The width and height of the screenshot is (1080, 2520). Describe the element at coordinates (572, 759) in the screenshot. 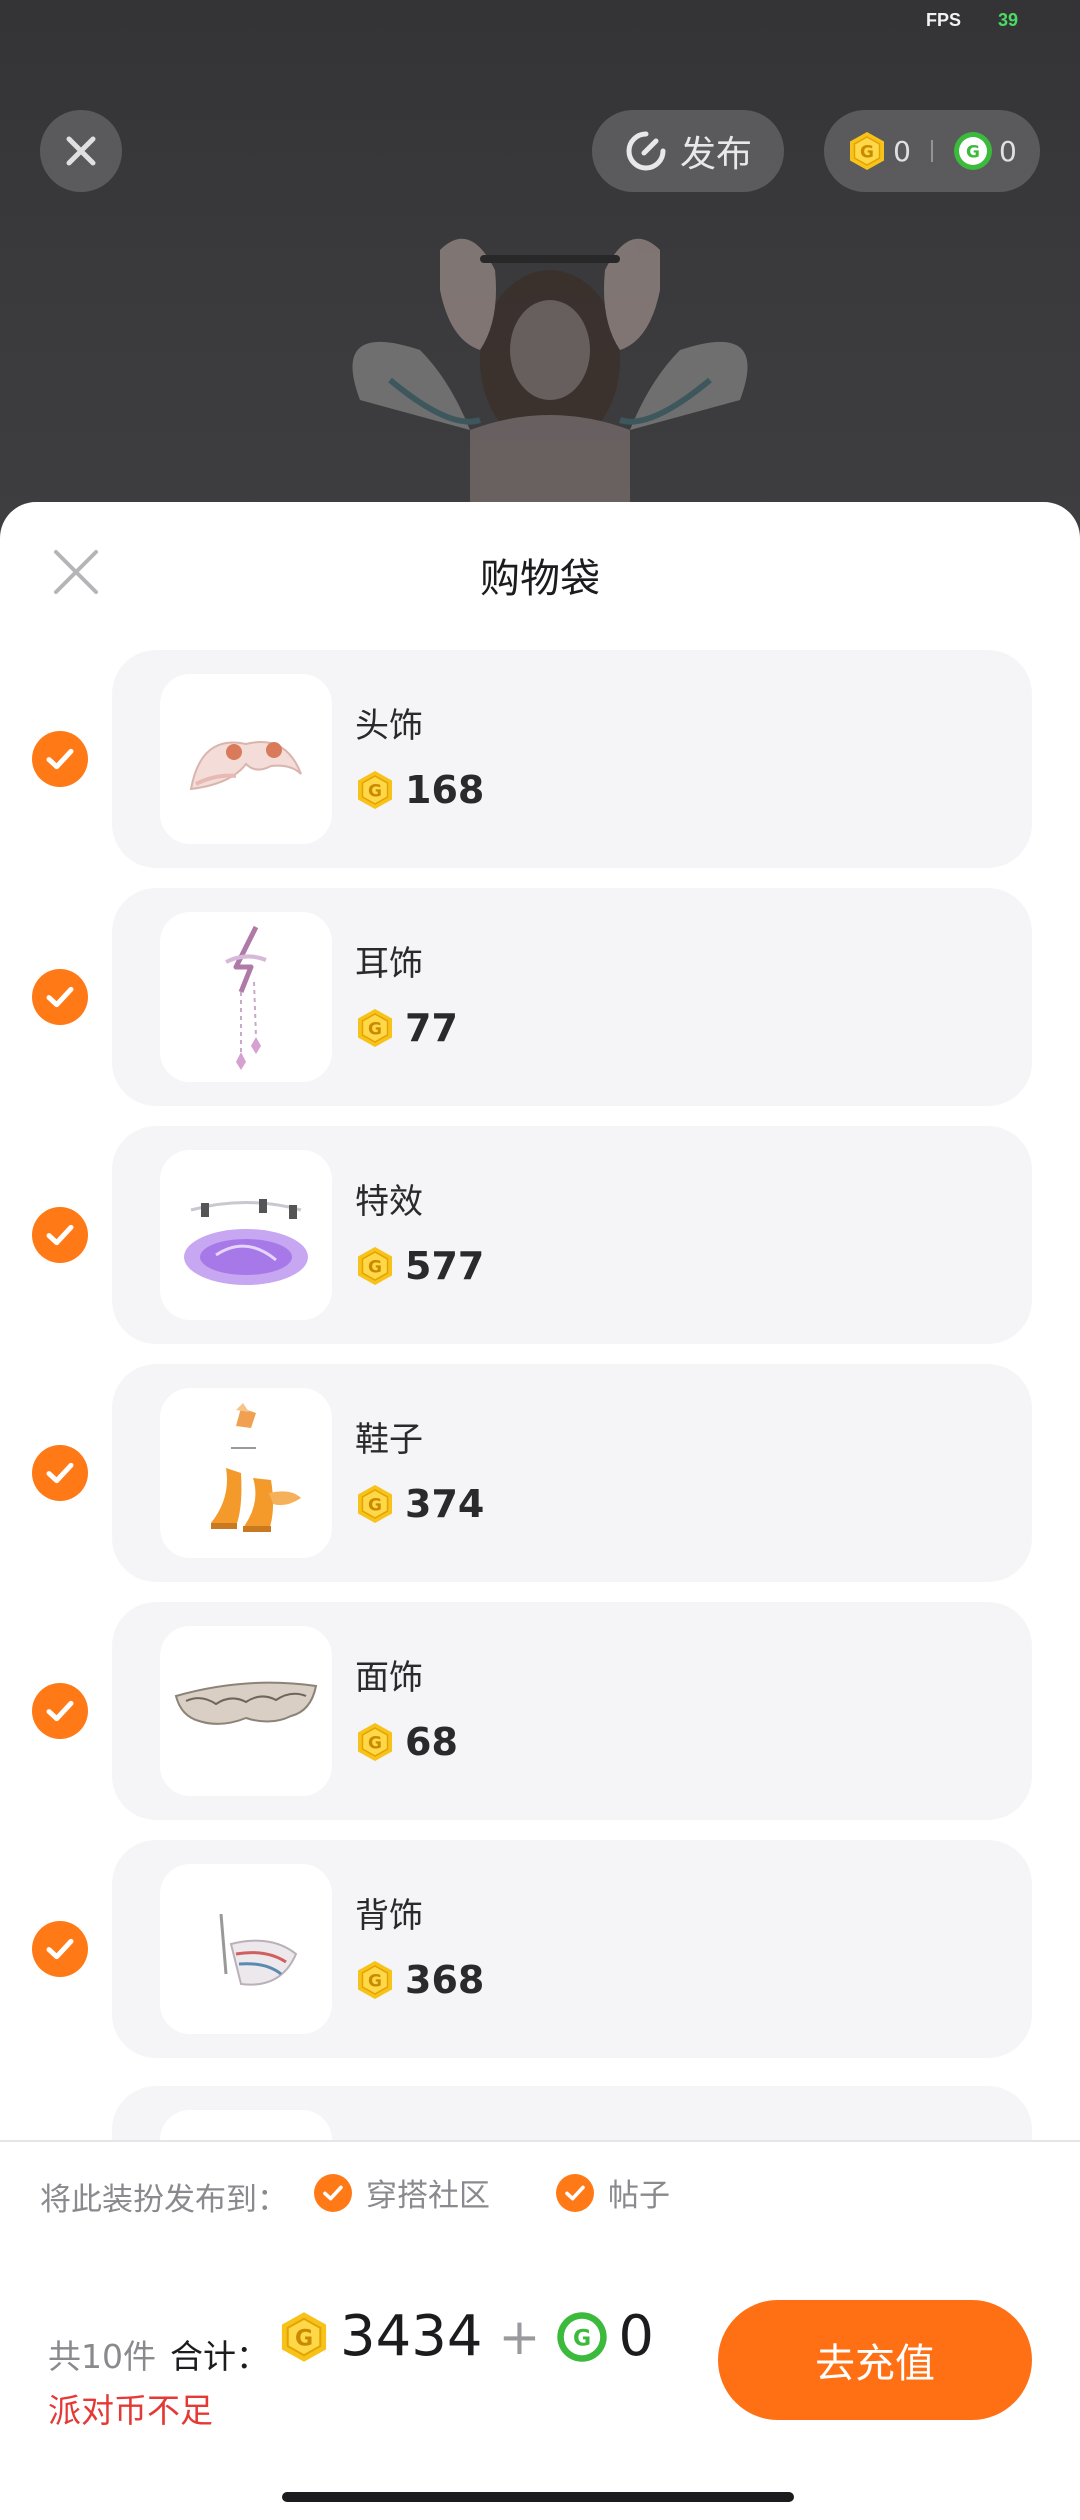

I see `item-card: 头饰 168` at that location.